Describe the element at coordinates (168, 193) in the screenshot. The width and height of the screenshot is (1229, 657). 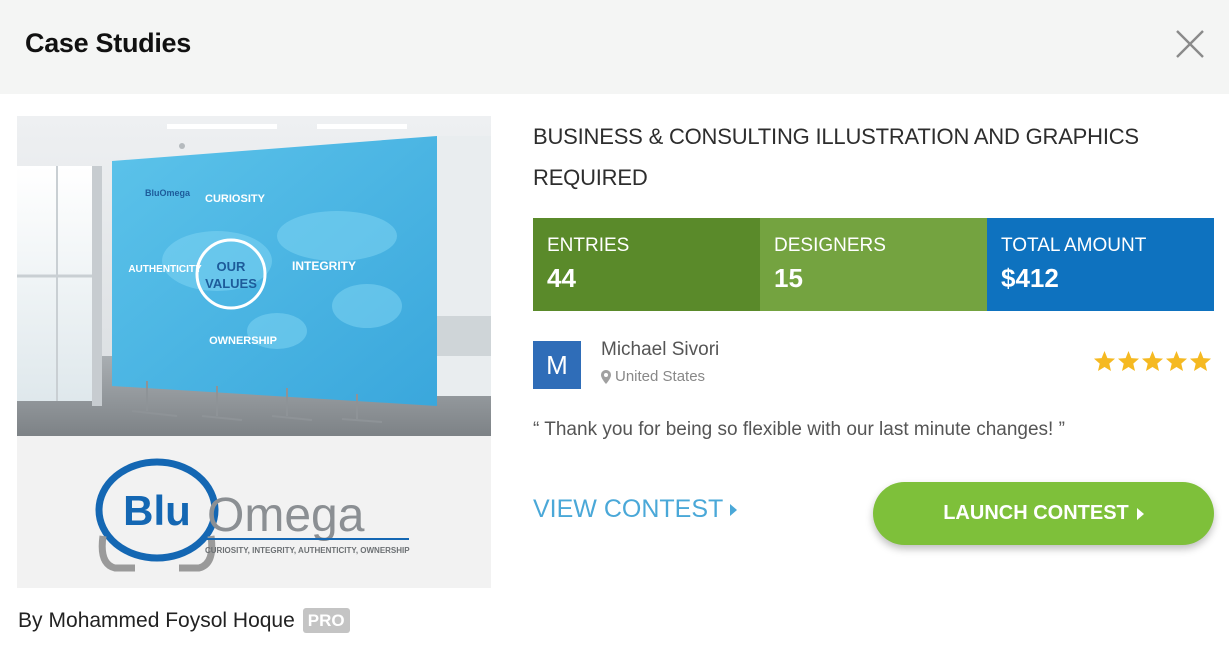
I see `wall-text-brand: BluOmega` at that location.